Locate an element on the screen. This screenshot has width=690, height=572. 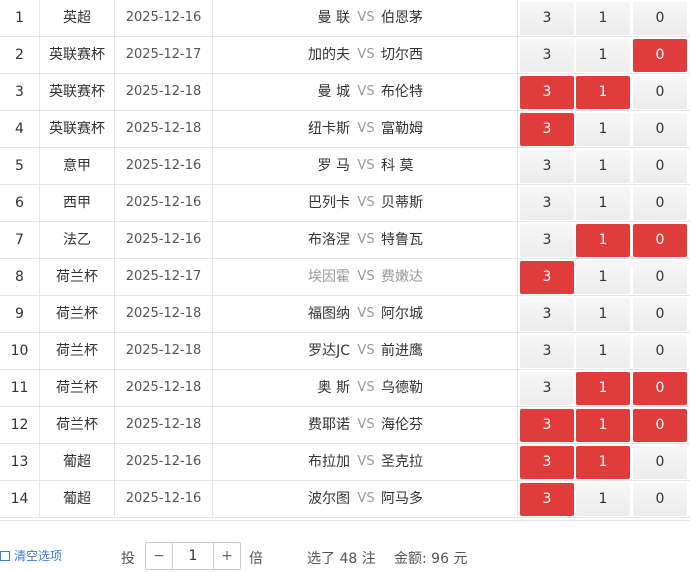
match-row: 6 西甲 2025-12-16 巴列卡 VS 贝蒂斯 3 1 0 is located at coordinates (345, 203).